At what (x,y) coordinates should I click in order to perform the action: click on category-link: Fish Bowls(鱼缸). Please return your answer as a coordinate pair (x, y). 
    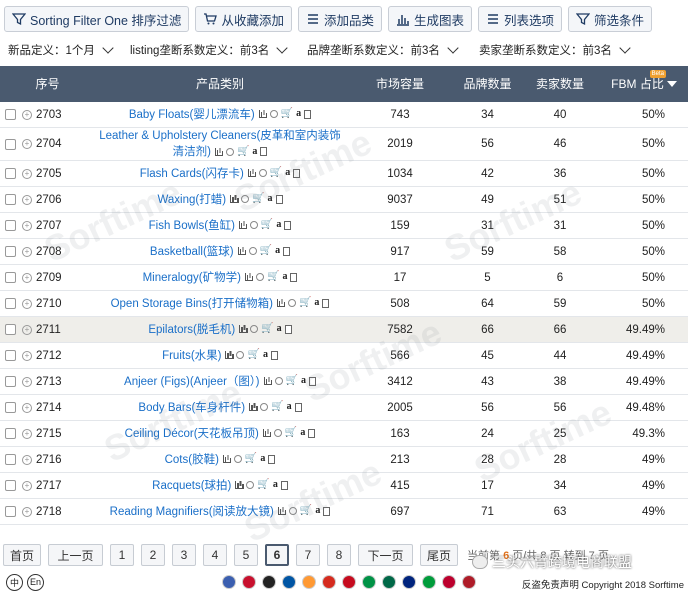
    Looking at the image, I should click on (192, 226).